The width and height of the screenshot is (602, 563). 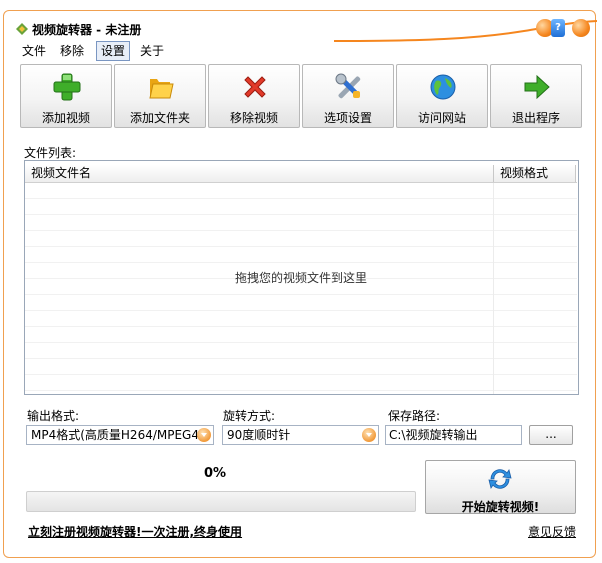 What do you see at coordinates (53, 416) in the screenshot?
I see `output-format-label: 输出格式:` at bounding box center [53, 416].